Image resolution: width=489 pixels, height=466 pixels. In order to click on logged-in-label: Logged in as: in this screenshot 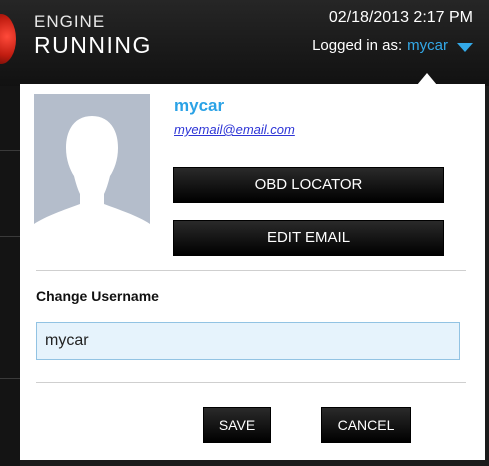, I will do `click(357, 45)`.